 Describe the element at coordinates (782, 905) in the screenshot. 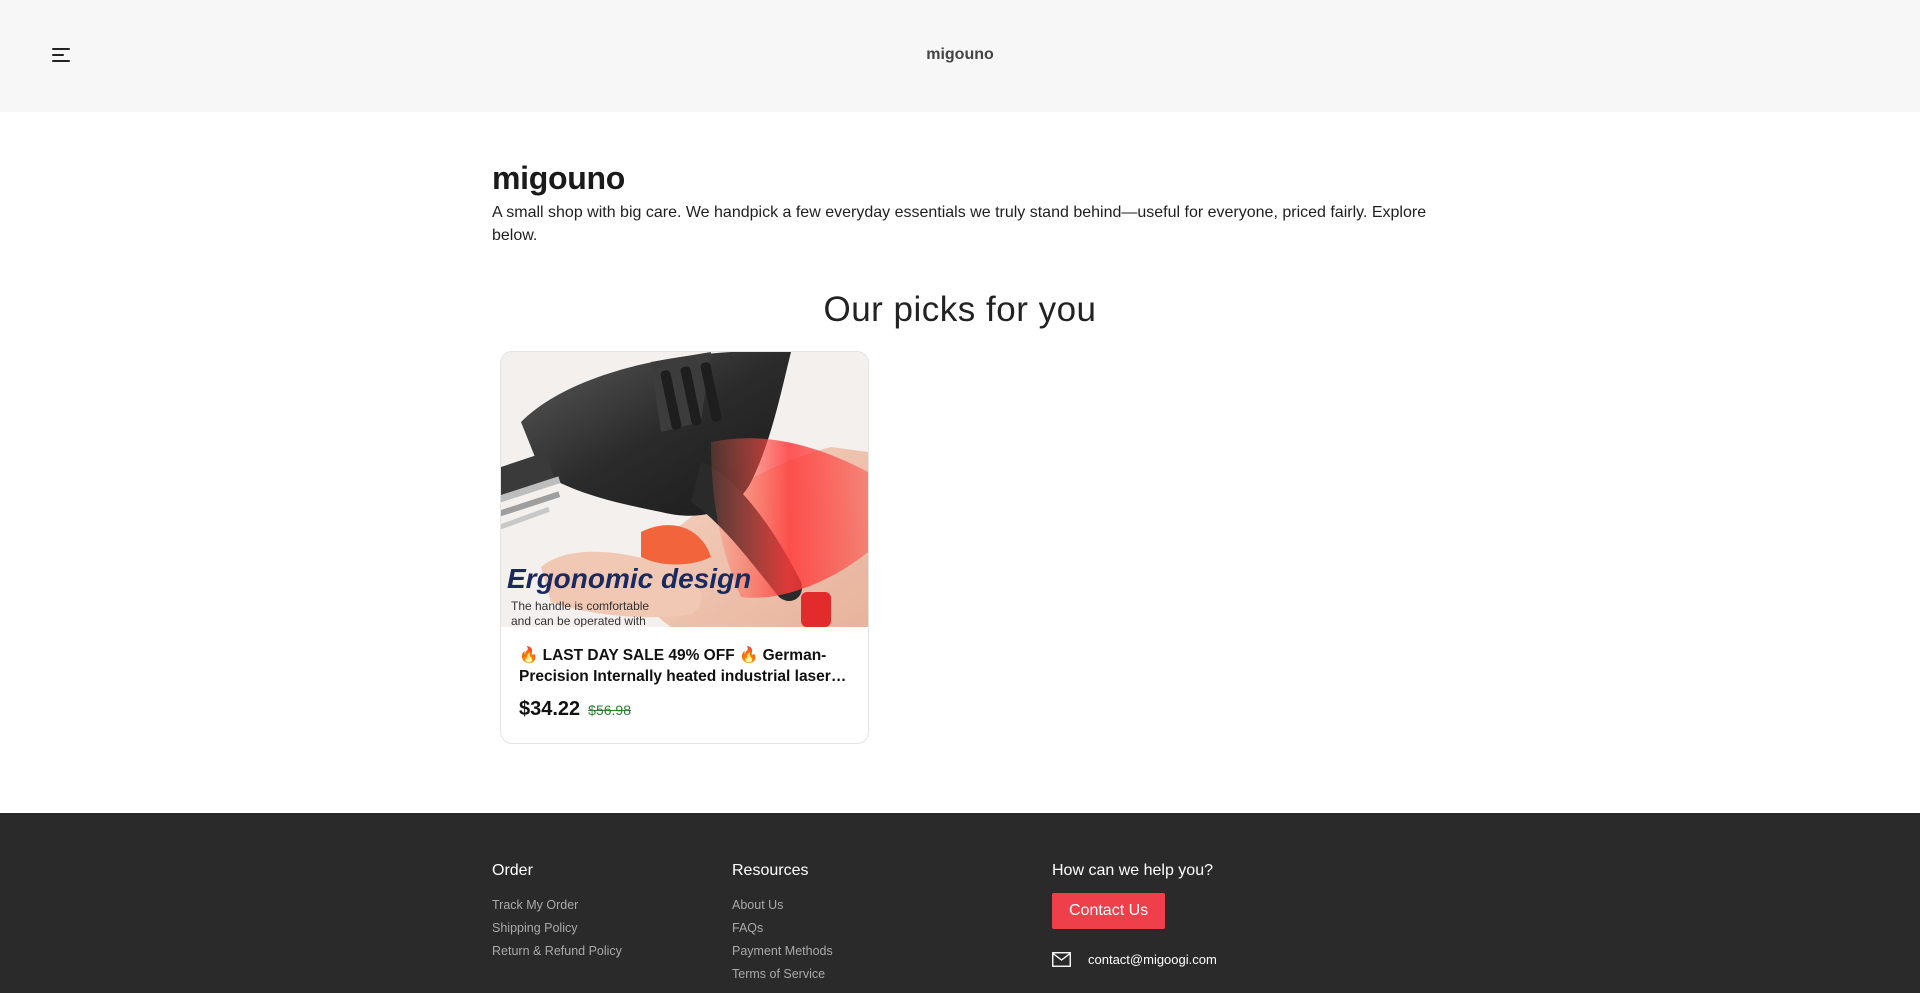

I see `footer-link-about-us: About Us` at that location.